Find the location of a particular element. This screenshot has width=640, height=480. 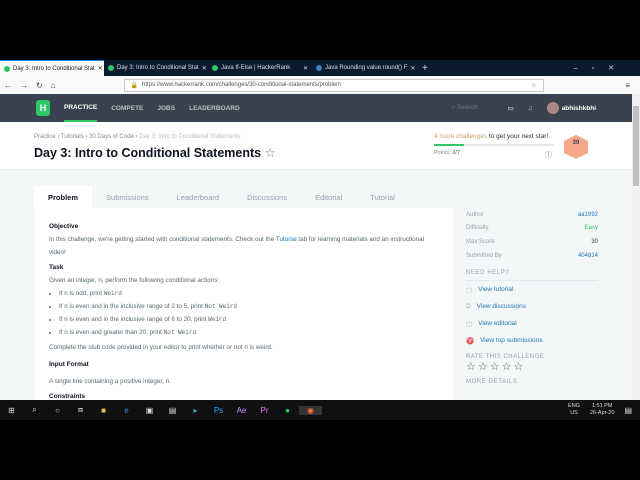

app-icon: ▸ is located at coordinates (195, 410).